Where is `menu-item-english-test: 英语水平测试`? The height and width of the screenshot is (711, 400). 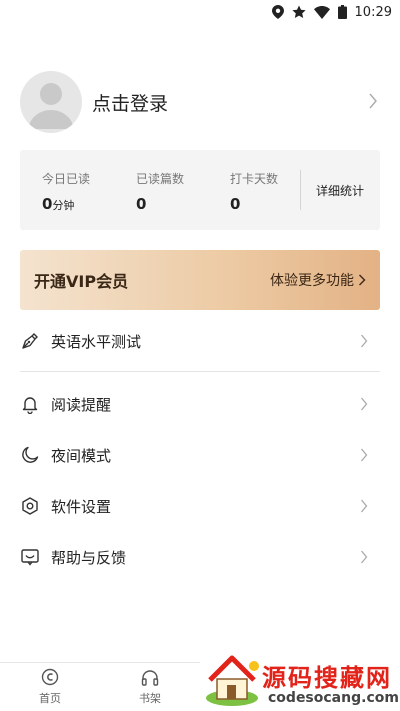 menu-item-english-test: 英语水平测试 is located at coordinates (200, 341).